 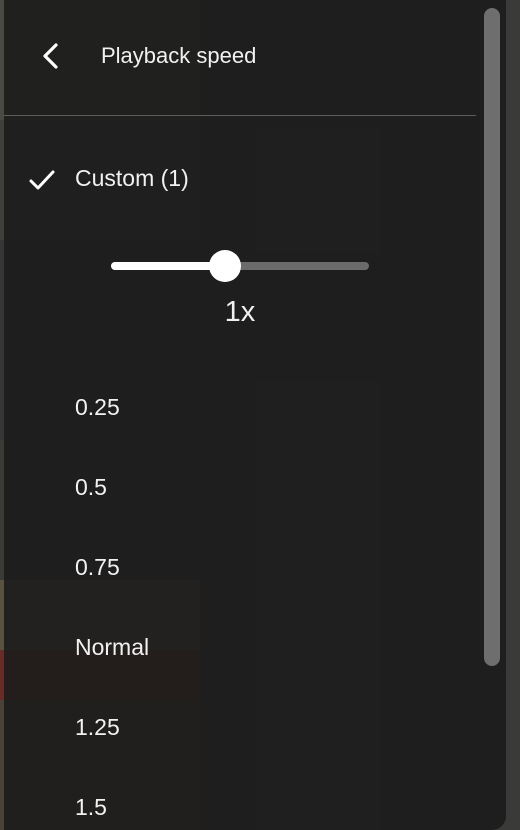 I want to click on chevron-left-icon, so click(x=50, y=56).